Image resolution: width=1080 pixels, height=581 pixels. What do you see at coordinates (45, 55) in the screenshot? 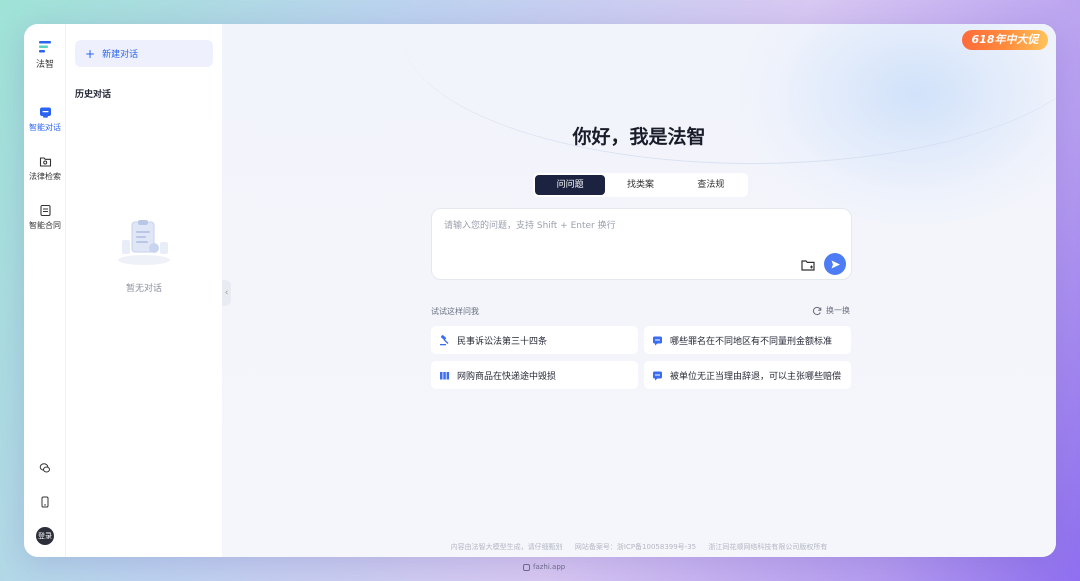
I see `app-logo: 法智` at bounding box center [45, 55].